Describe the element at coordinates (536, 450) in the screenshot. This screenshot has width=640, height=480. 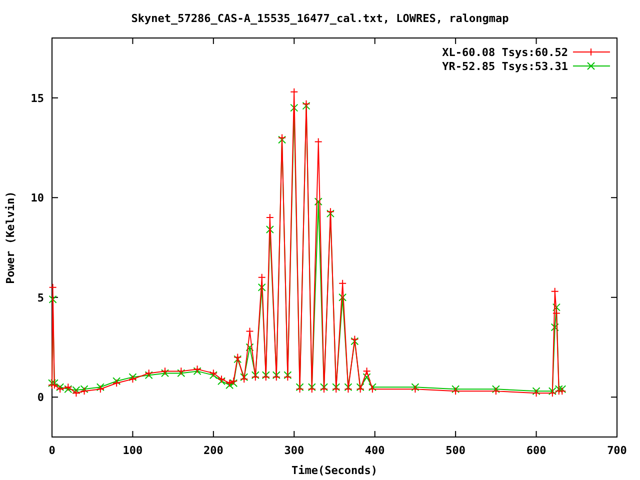
I see `x-tick-label: 600` at that location.